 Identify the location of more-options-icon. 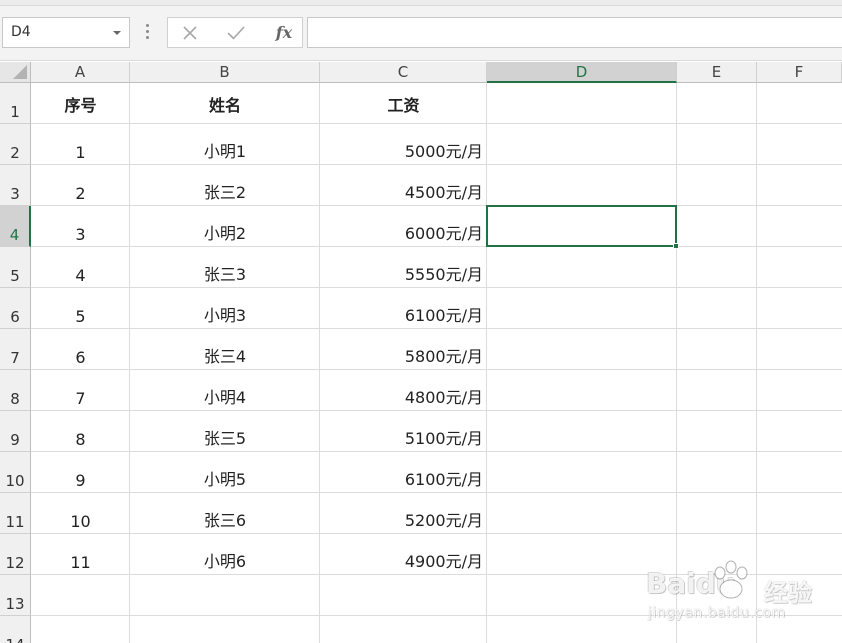
(148, 32).